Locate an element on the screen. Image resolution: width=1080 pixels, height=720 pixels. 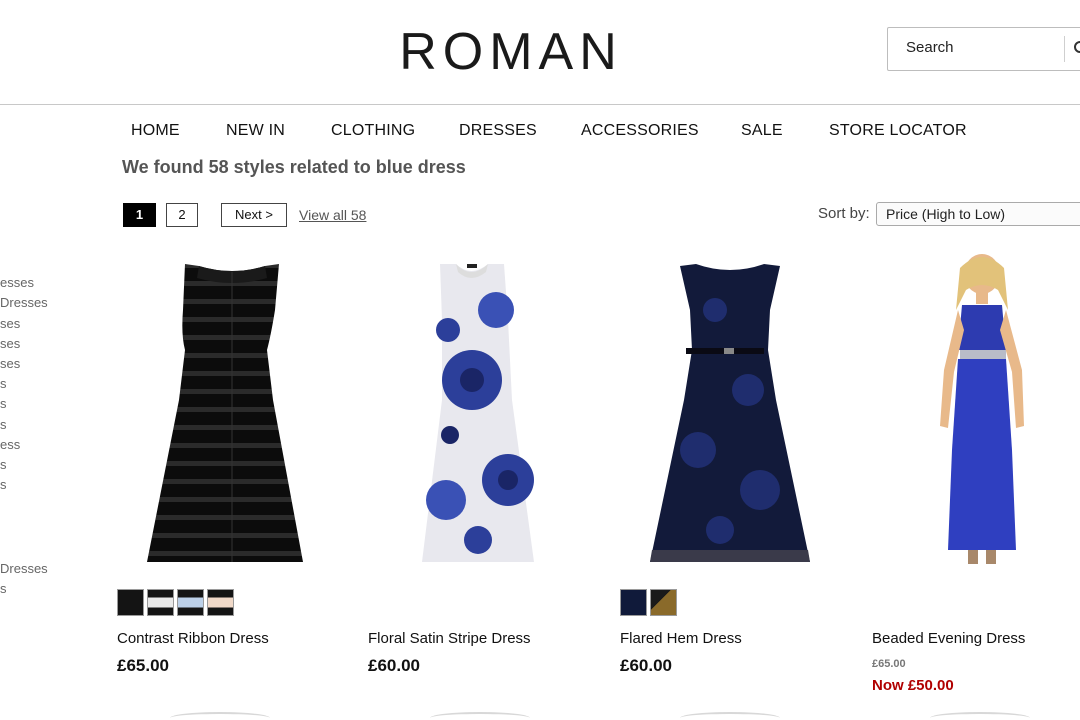
header-divider is located at coordinates (540, 104).